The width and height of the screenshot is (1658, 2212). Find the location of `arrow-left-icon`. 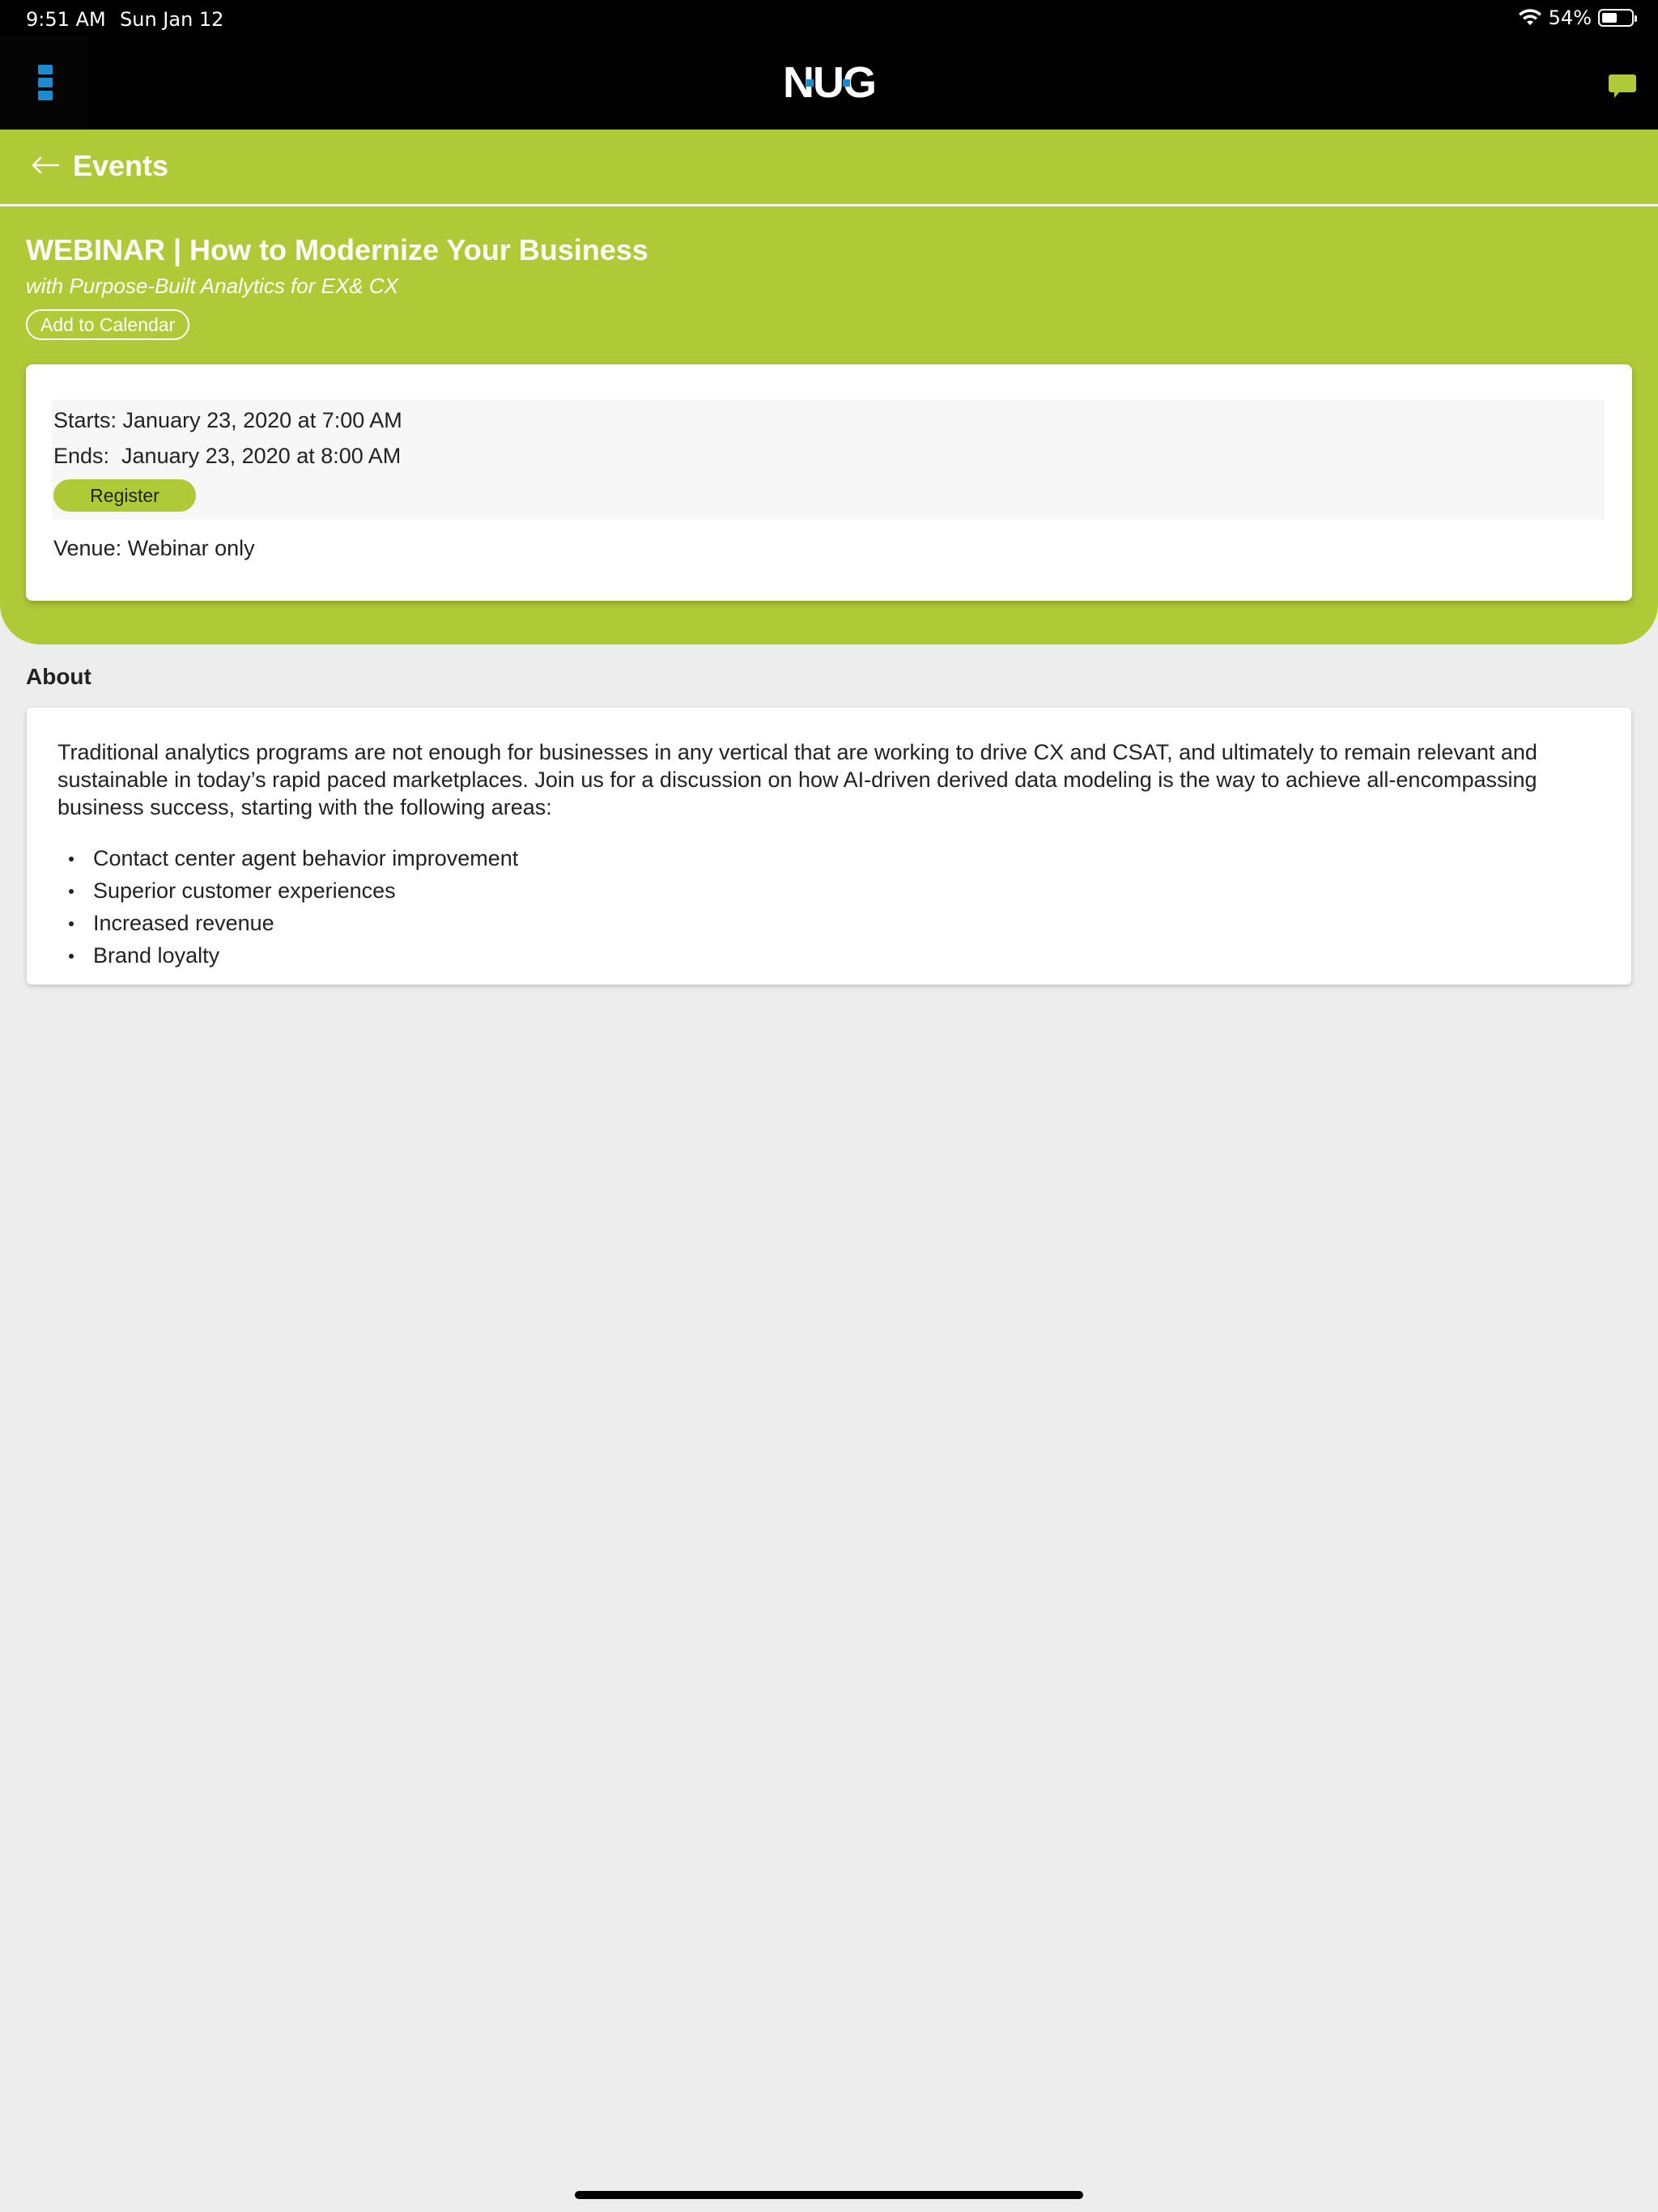

arrow-left-icon is located at coordinates (45, 165).